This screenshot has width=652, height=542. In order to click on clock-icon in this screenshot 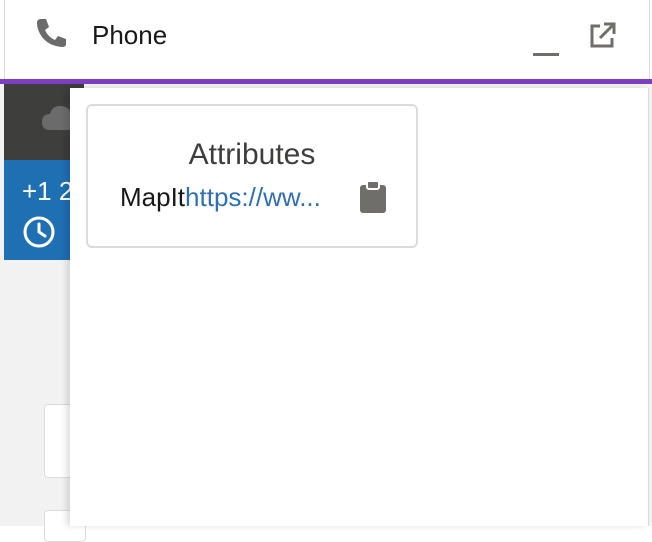, I will do `click(39, 232)`.